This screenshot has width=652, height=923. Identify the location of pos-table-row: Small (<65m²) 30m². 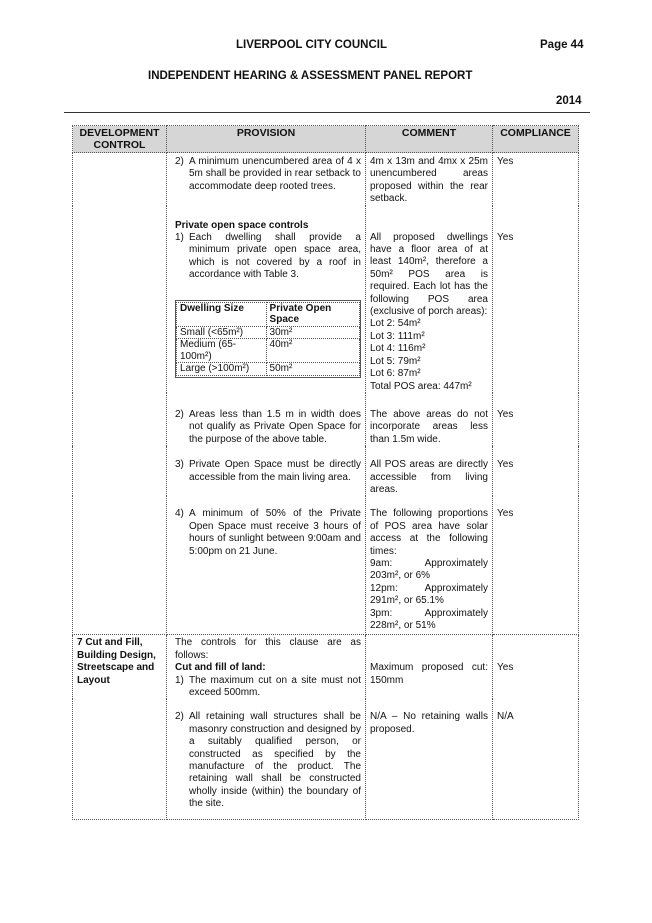
(268, 332).